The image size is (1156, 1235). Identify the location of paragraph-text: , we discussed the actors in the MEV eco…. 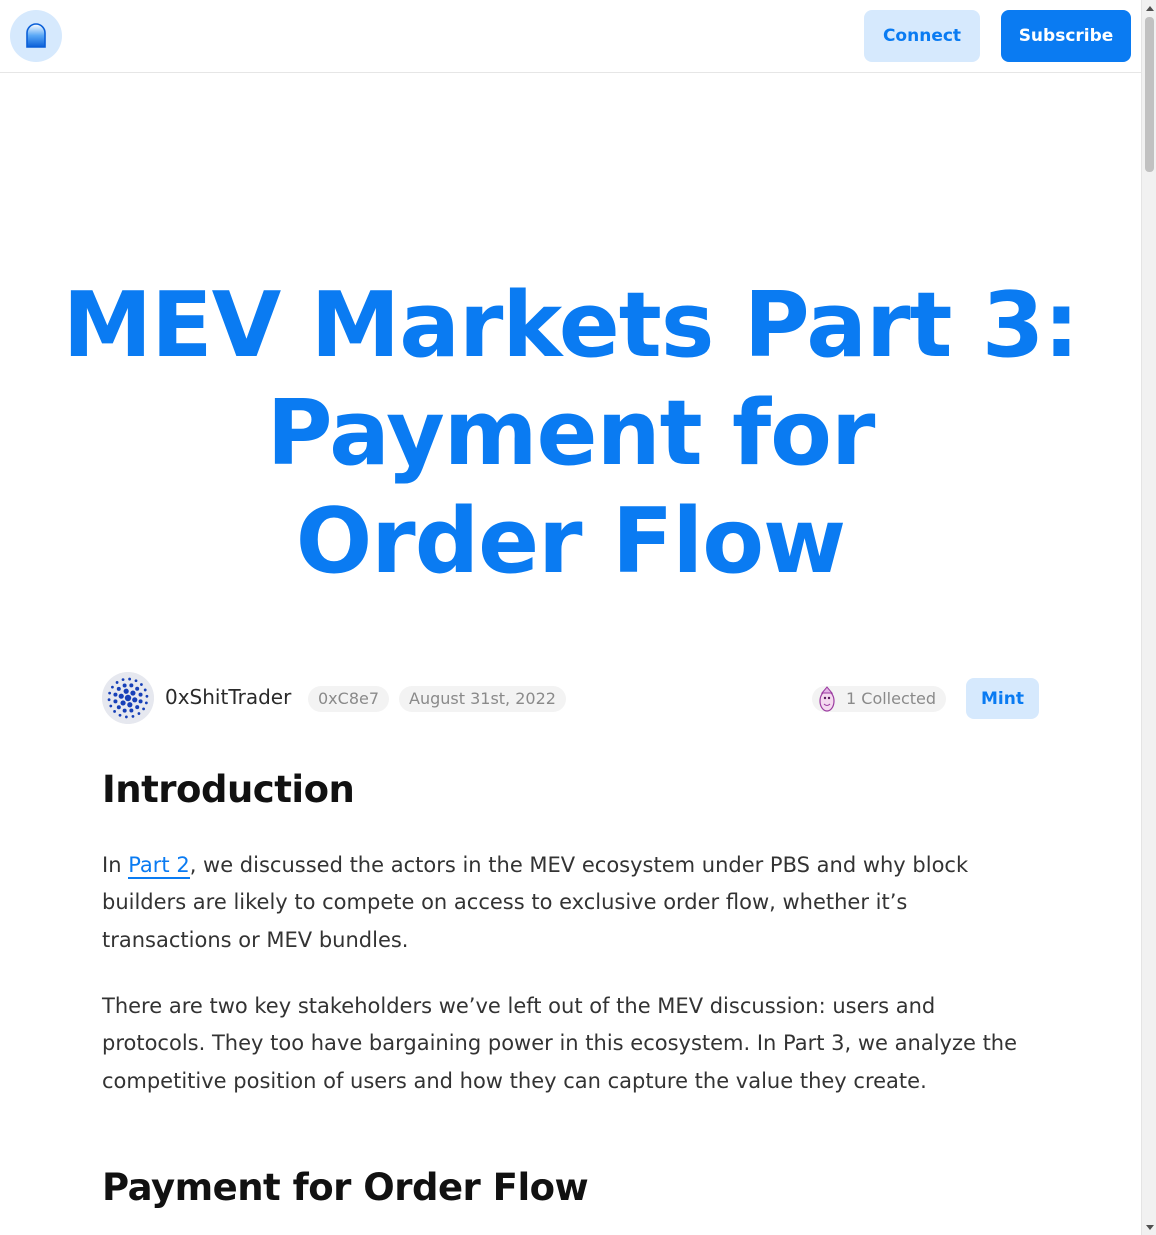
(535, 902).